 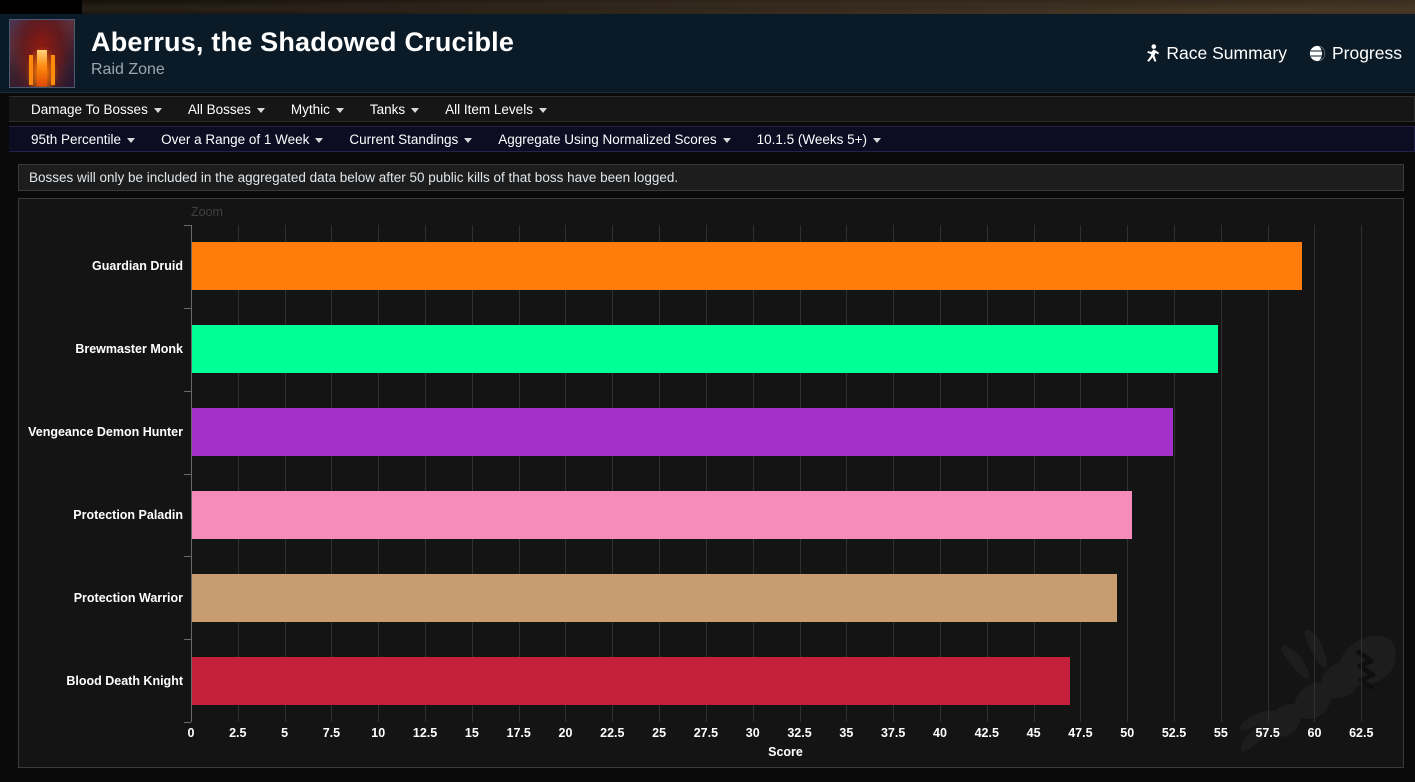 What do you see at coordinates (1080, 733) in the screenshot?
I see `x-tick-label: 47.5` at bounding box center [1080, 733].